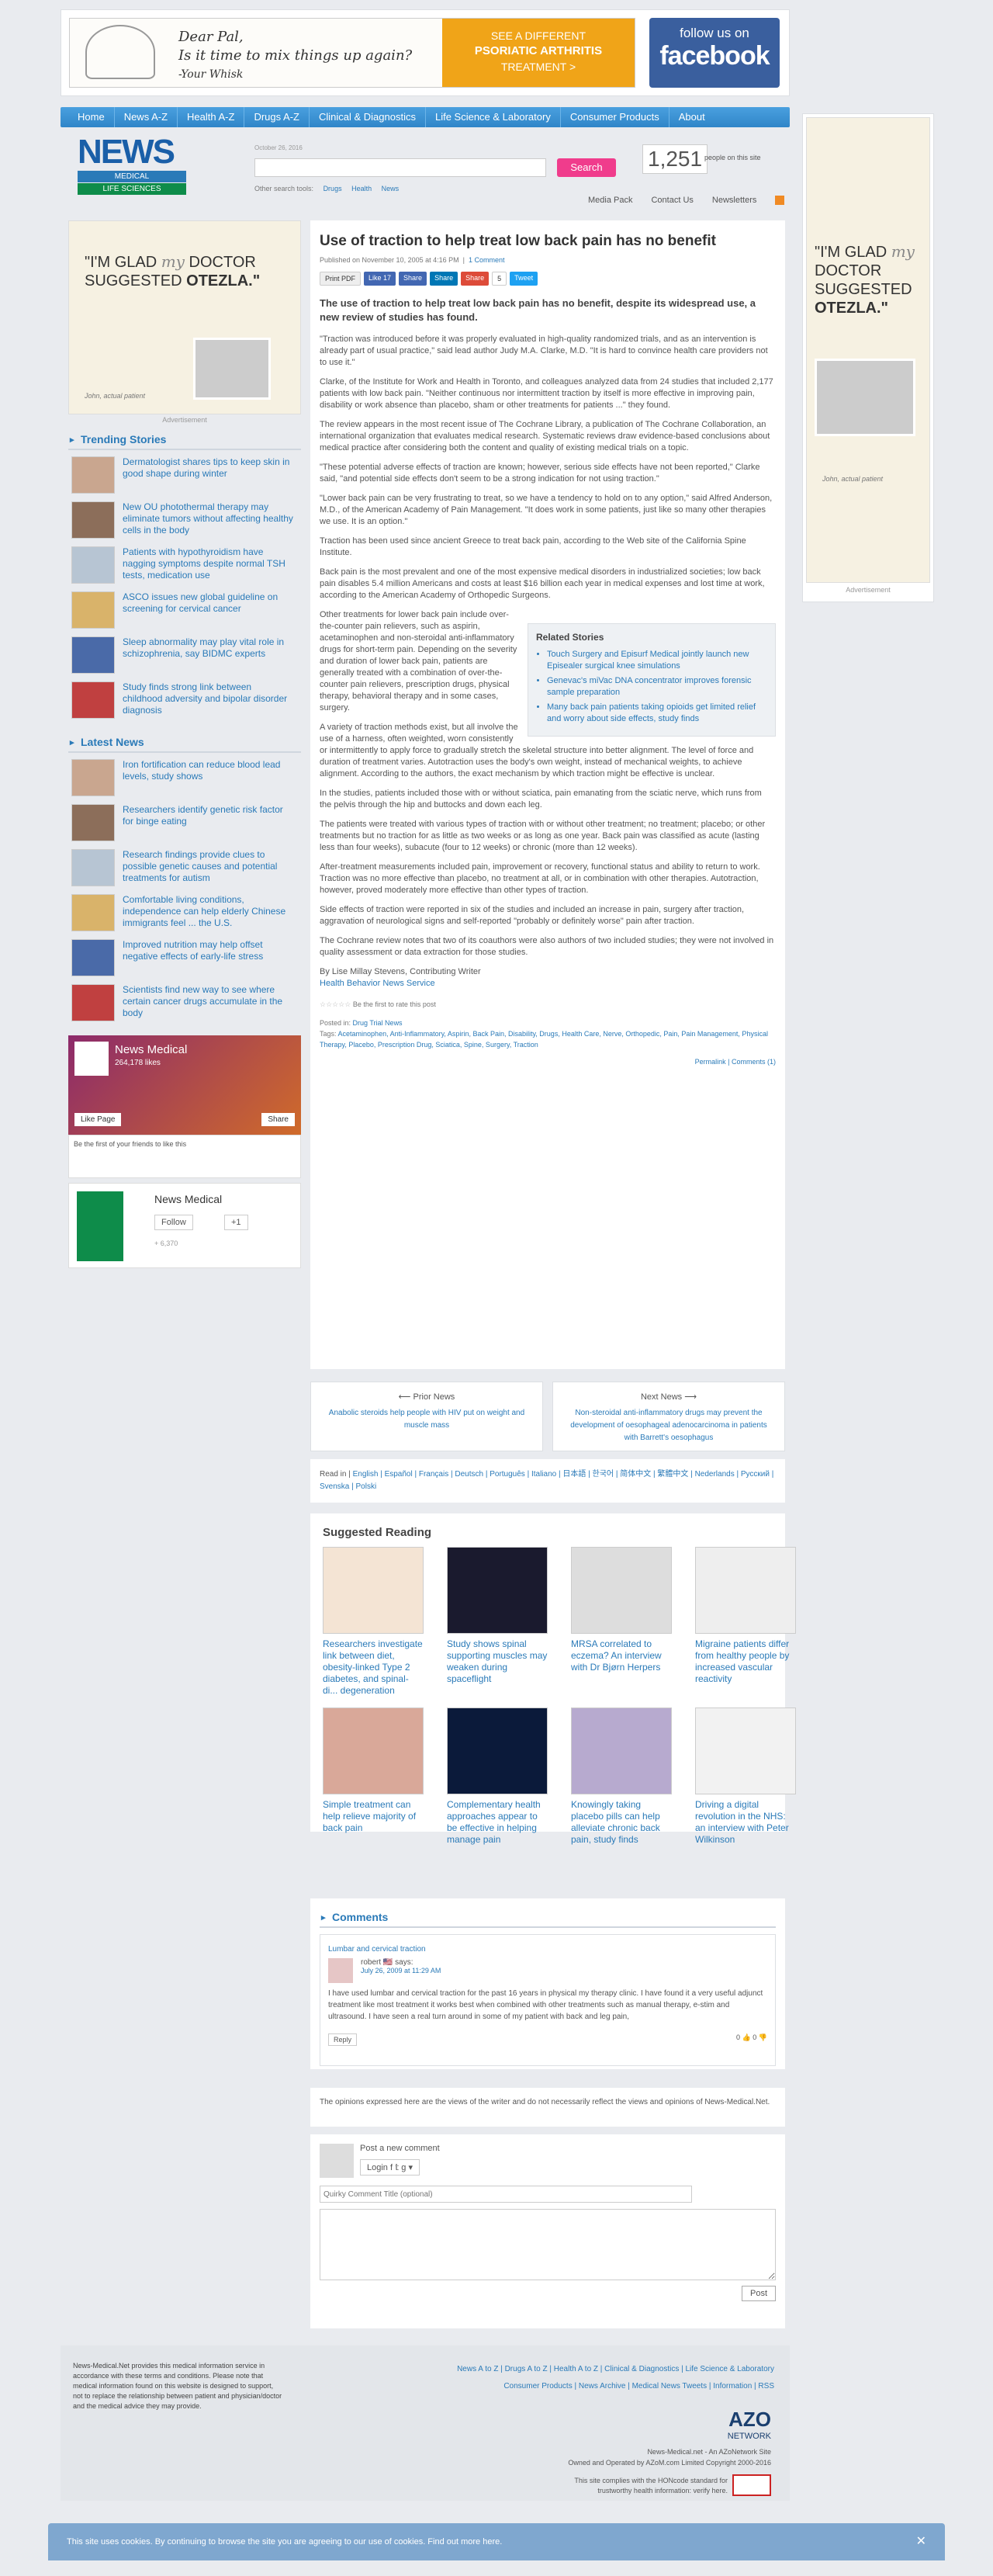  I want to click on comment-textarea, so click(548, 2244).